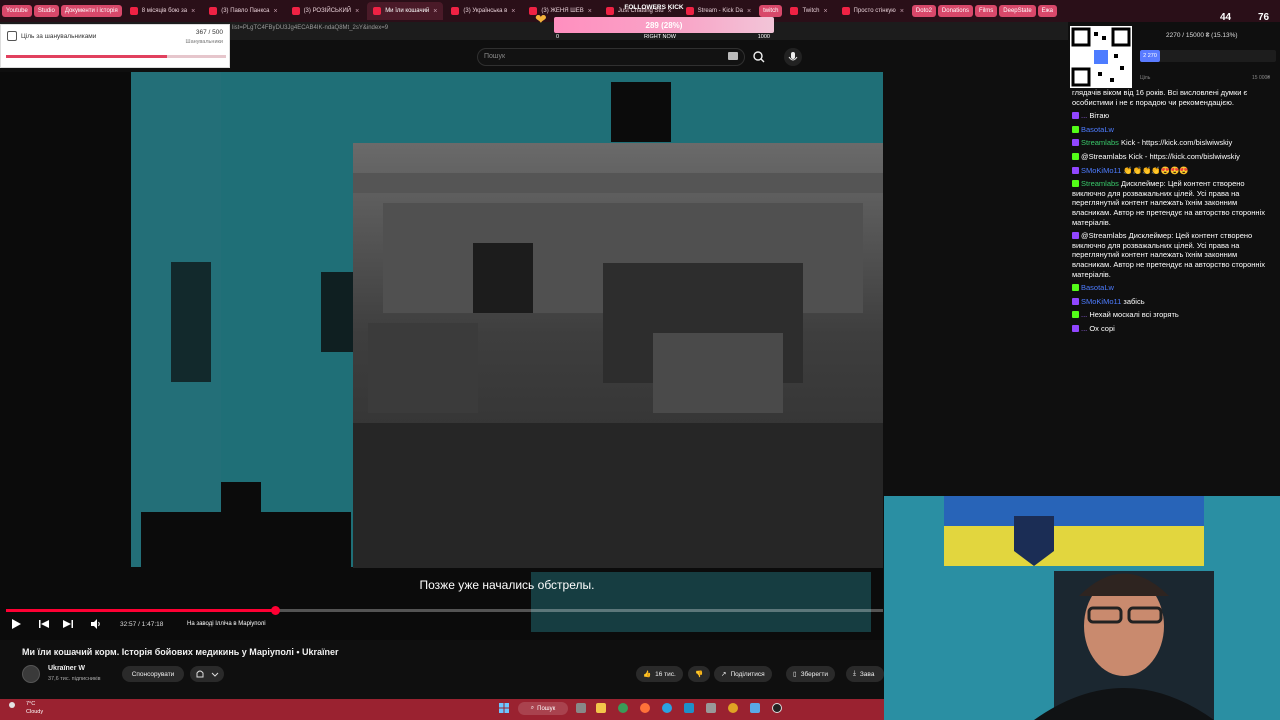  What do you see at coordinates (17, 11) in the screenshot?
I see `browser-tab: Youtube` at bounding box center [17, 11].